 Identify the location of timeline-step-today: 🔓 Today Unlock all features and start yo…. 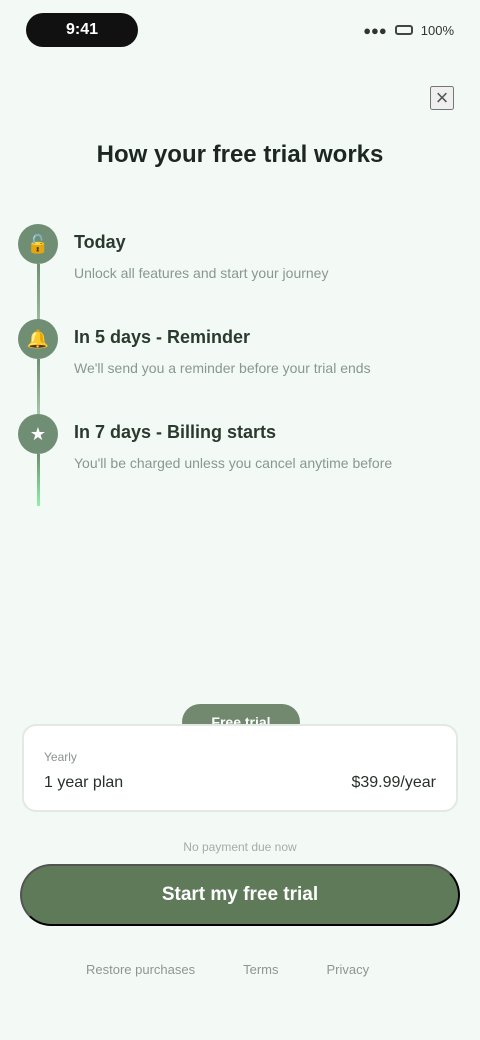
(238, 290).